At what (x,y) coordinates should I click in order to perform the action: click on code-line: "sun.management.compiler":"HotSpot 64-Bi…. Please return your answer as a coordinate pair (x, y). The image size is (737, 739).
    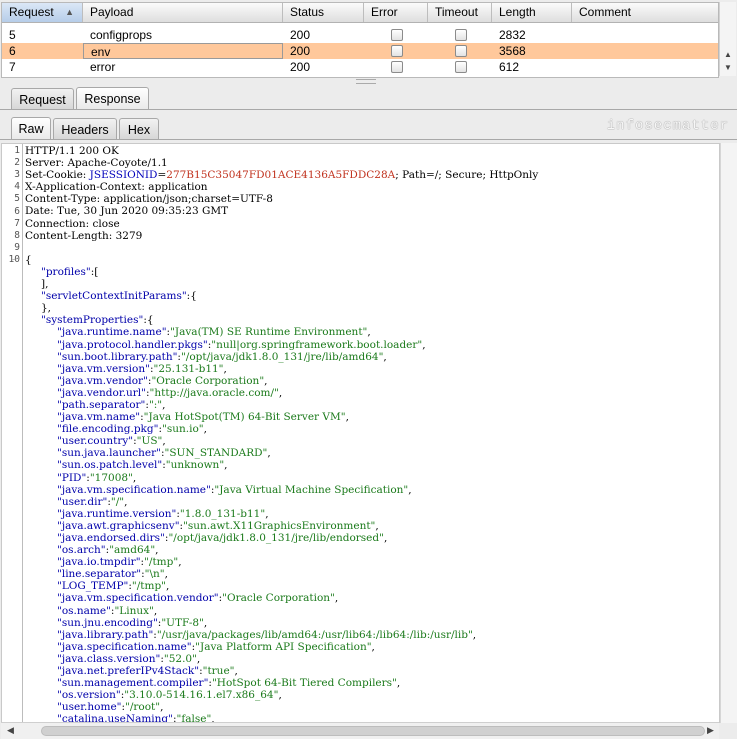
    Looking at the image, I should click on (372, 683).